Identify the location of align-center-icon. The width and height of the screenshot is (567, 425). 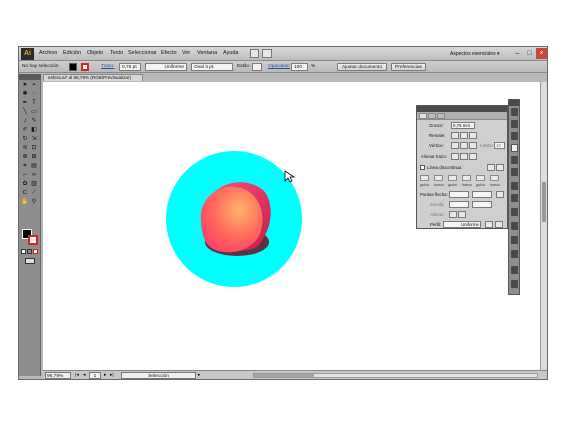
(455, 156).